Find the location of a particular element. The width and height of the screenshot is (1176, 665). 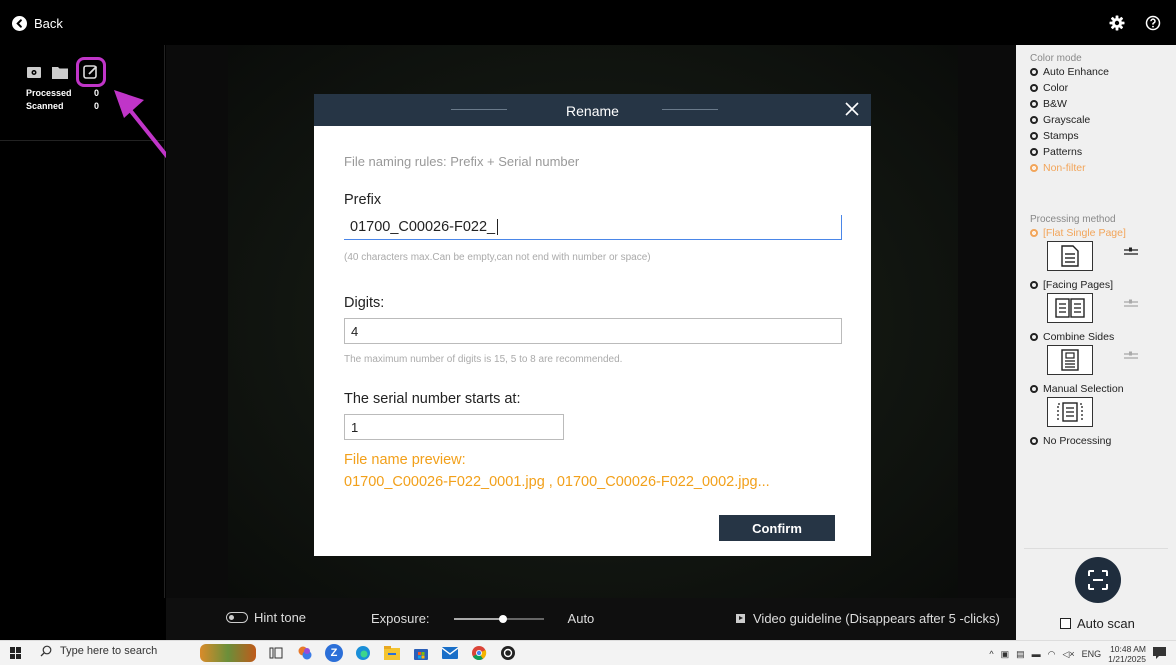

hint-tone-toggle: Hint tone is located at coordinates (266, 617).